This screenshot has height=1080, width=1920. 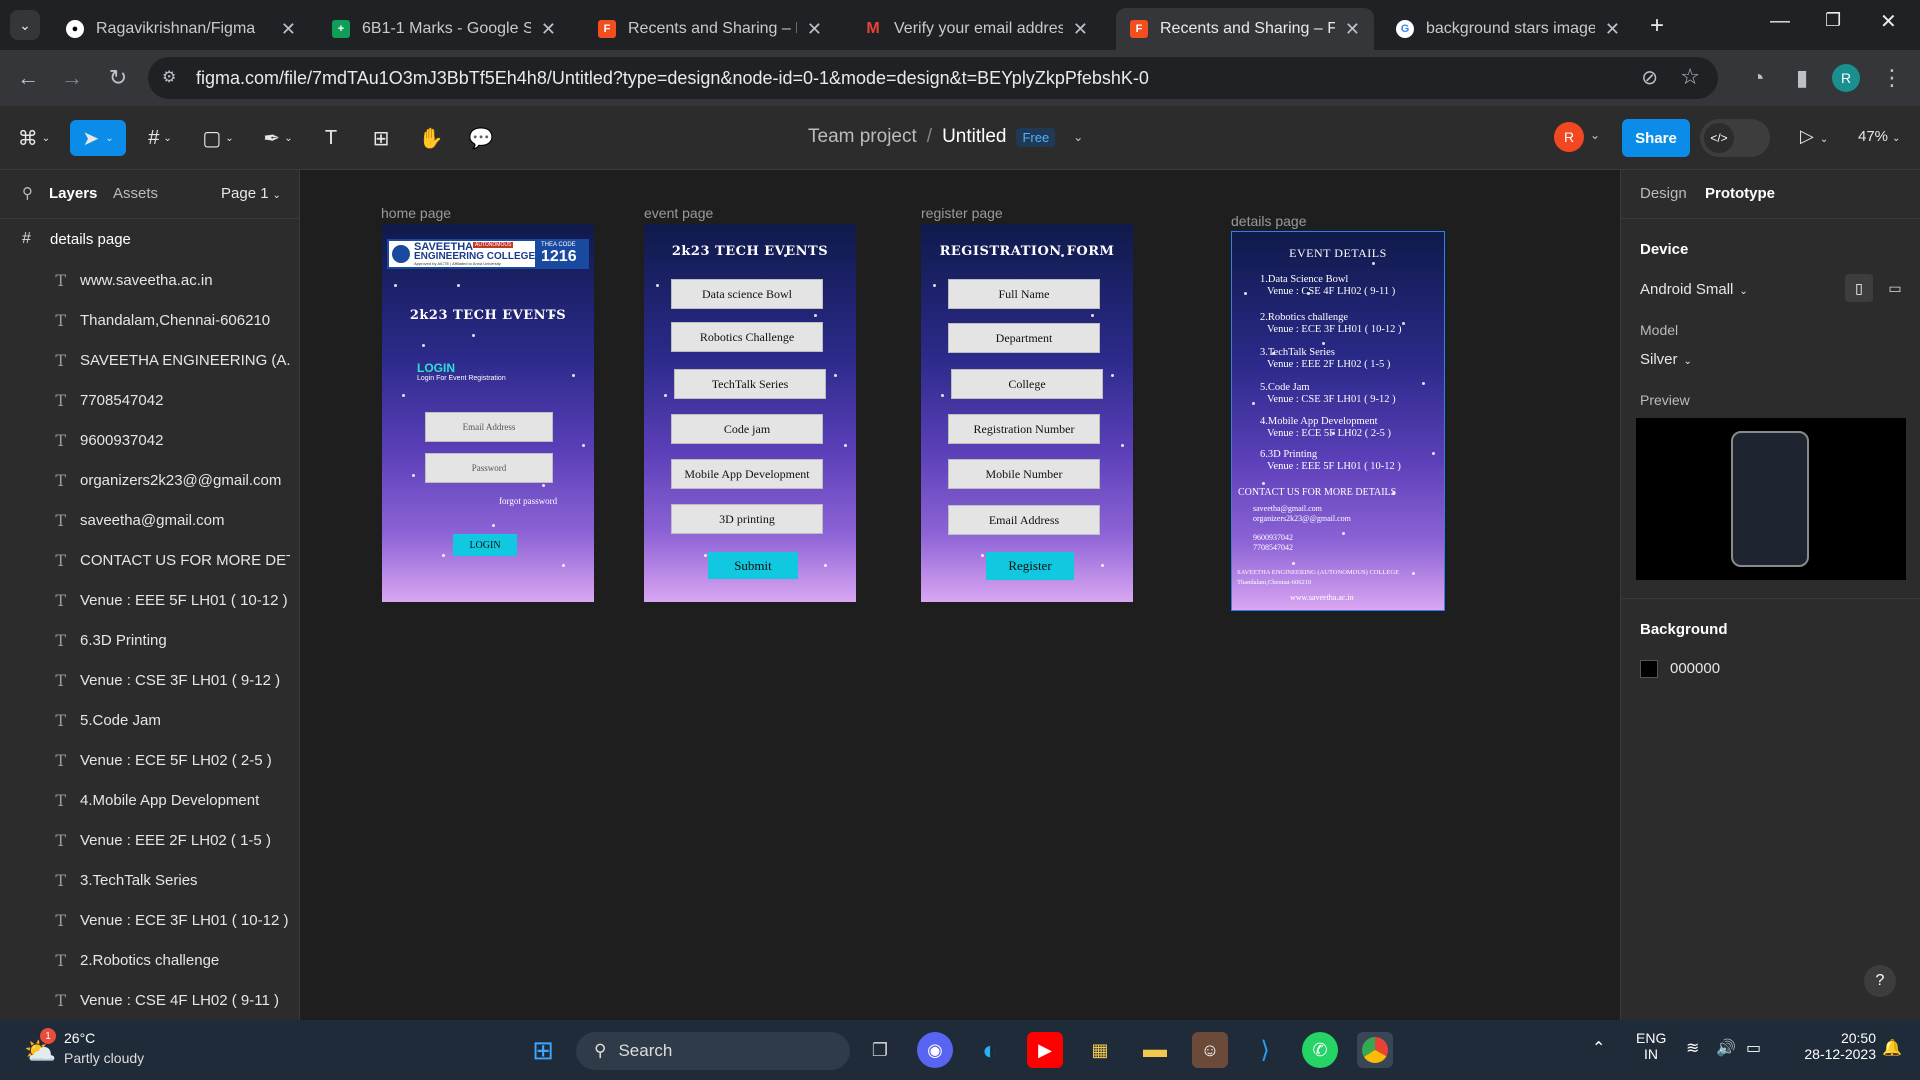 I want to click on no-tracking-icon: ⊘, so click(x=1649, y=77).